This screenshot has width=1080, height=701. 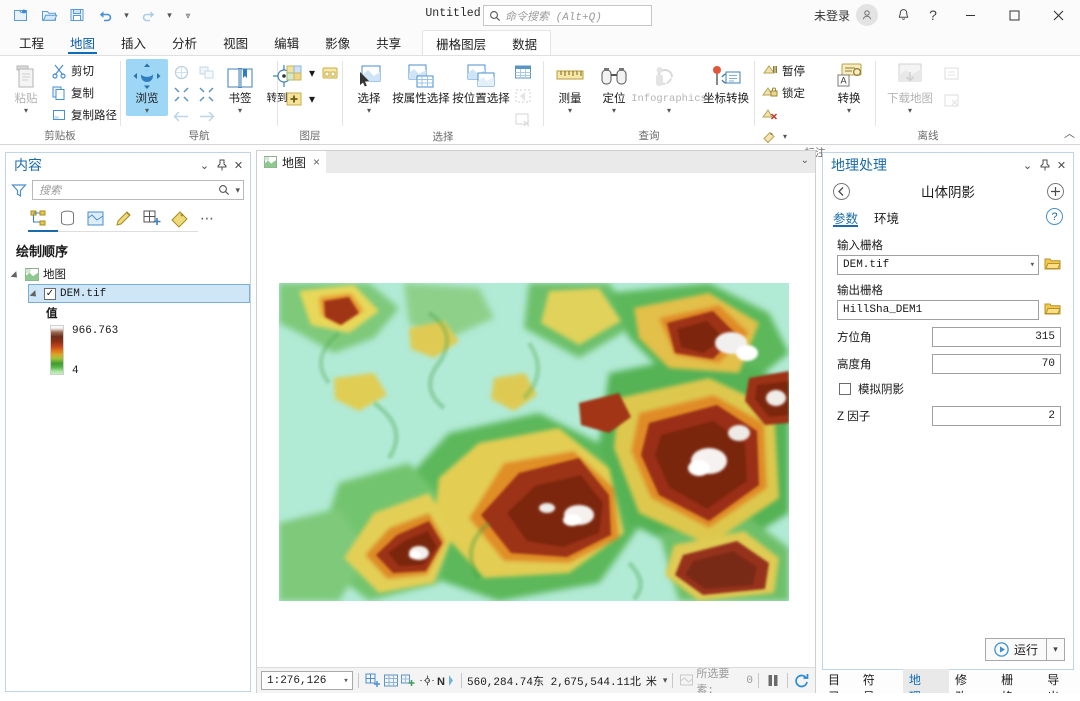 What do you see at coordinates (369, 111) in the screenshot?
I see `select-caret-icon: ▾` at bounding box center [369, 111].